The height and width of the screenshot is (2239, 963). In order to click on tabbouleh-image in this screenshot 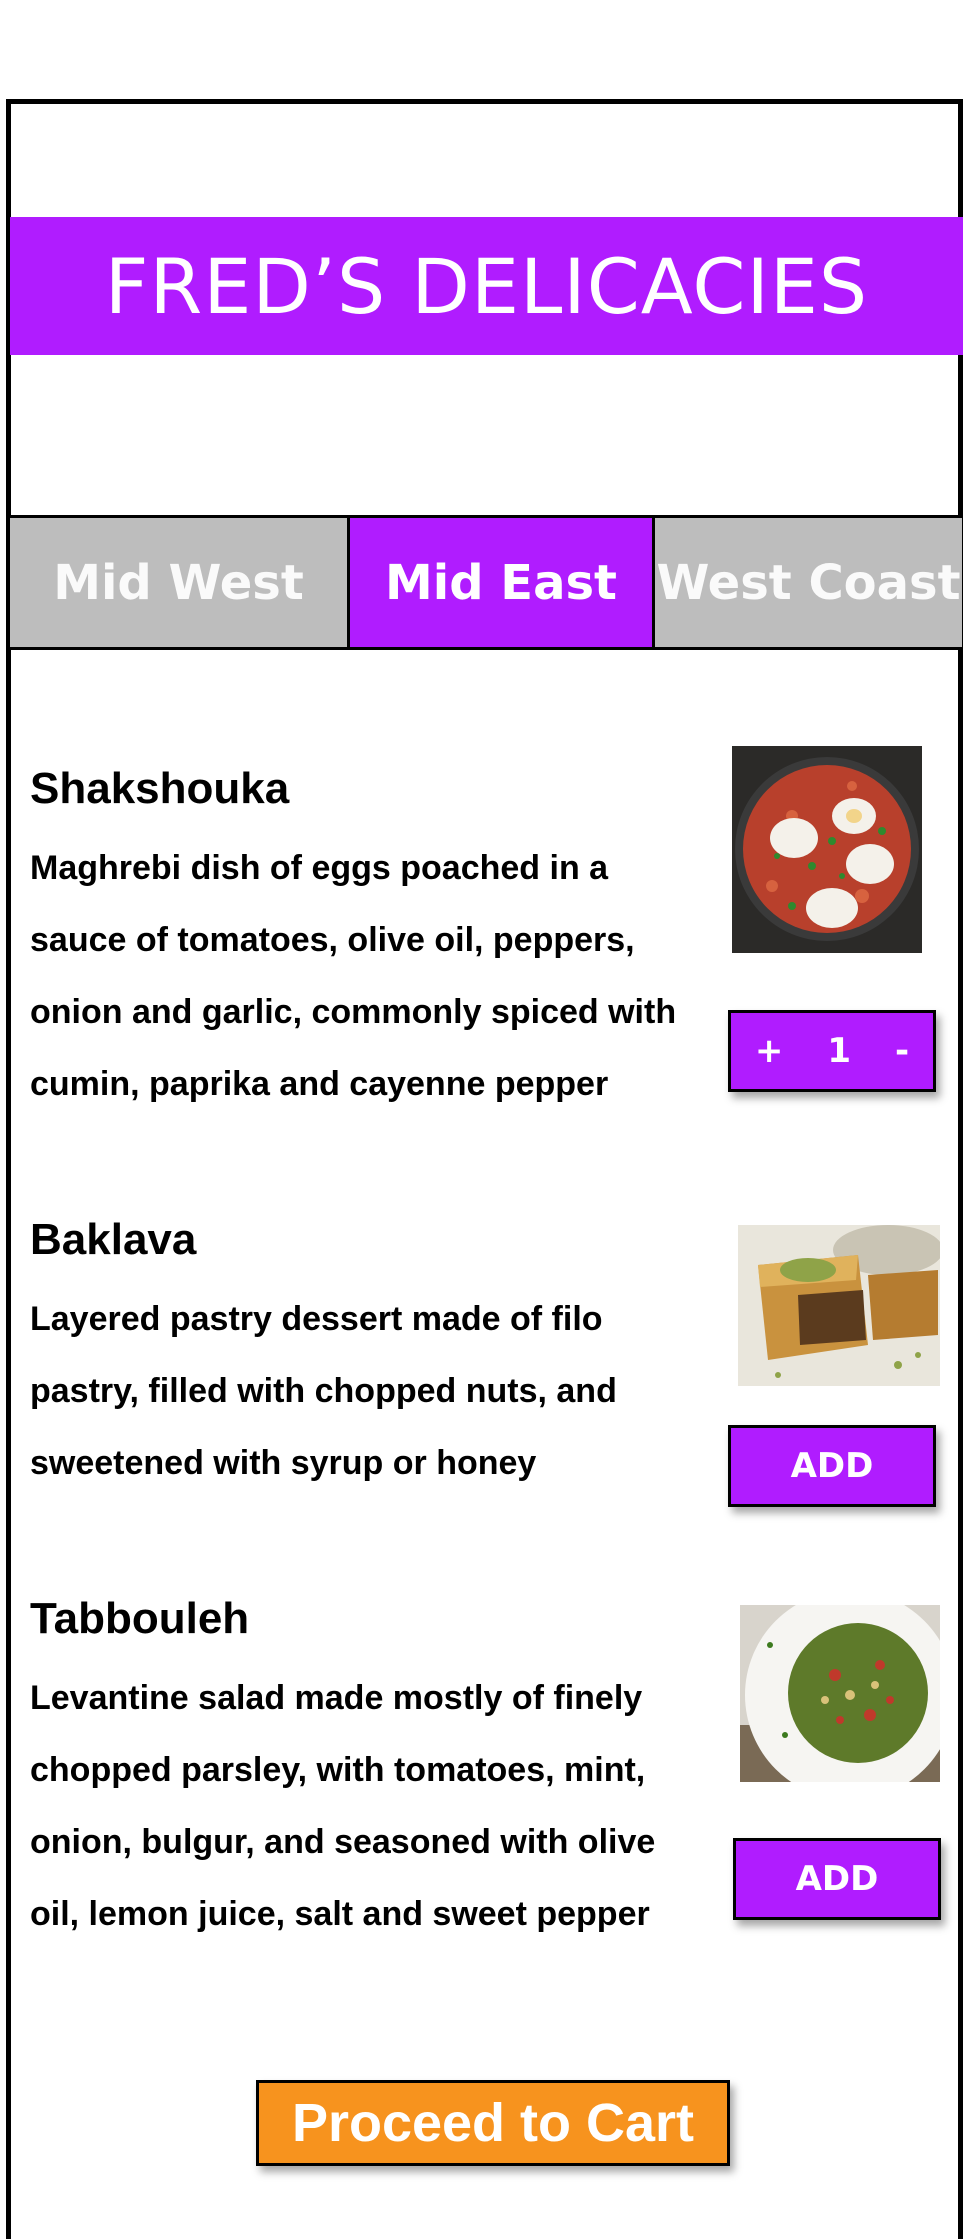, I will do `click(840, 1693)`.